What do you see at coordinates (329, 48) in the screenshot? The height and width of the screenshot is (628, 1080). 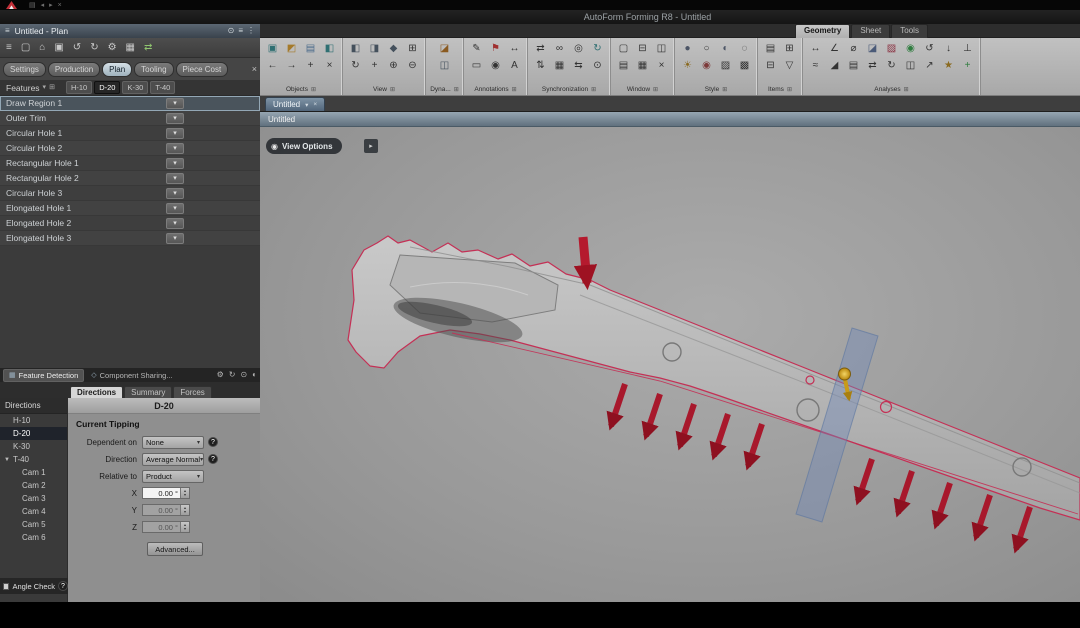 I see `part-object-icon: ◧` at bounding box center [329, 48].